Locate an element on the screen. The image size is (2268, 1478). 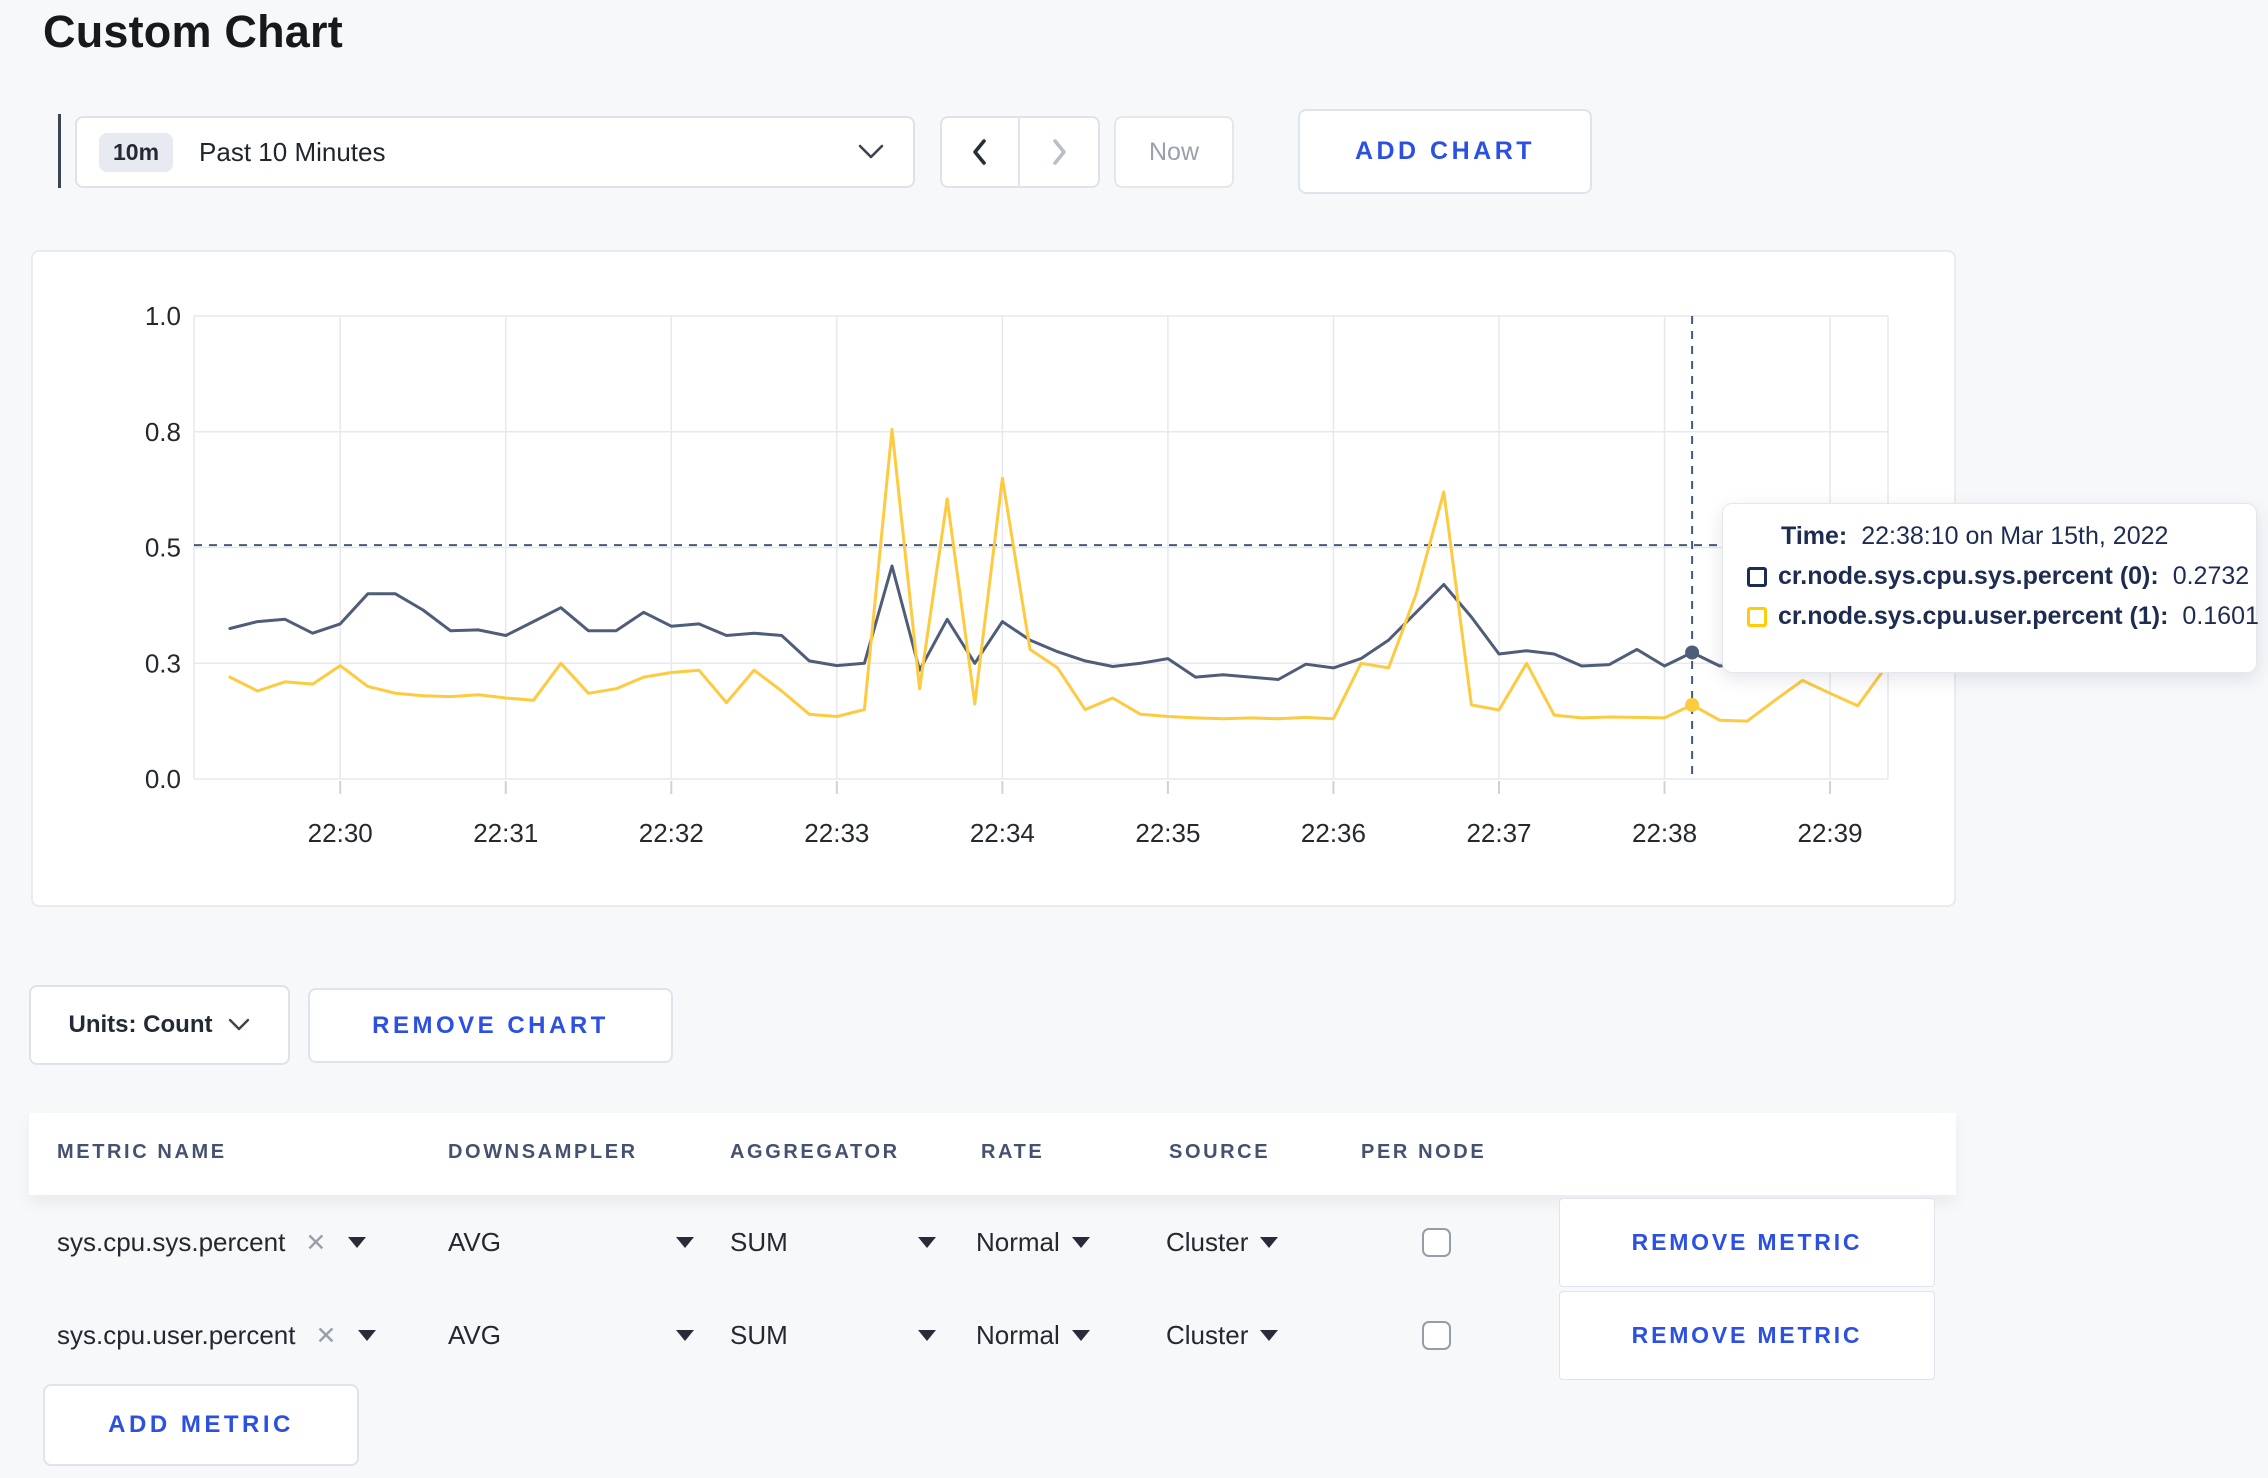
tooltip-sys-value: 0.2732 is located at coordinates (2211, 576).